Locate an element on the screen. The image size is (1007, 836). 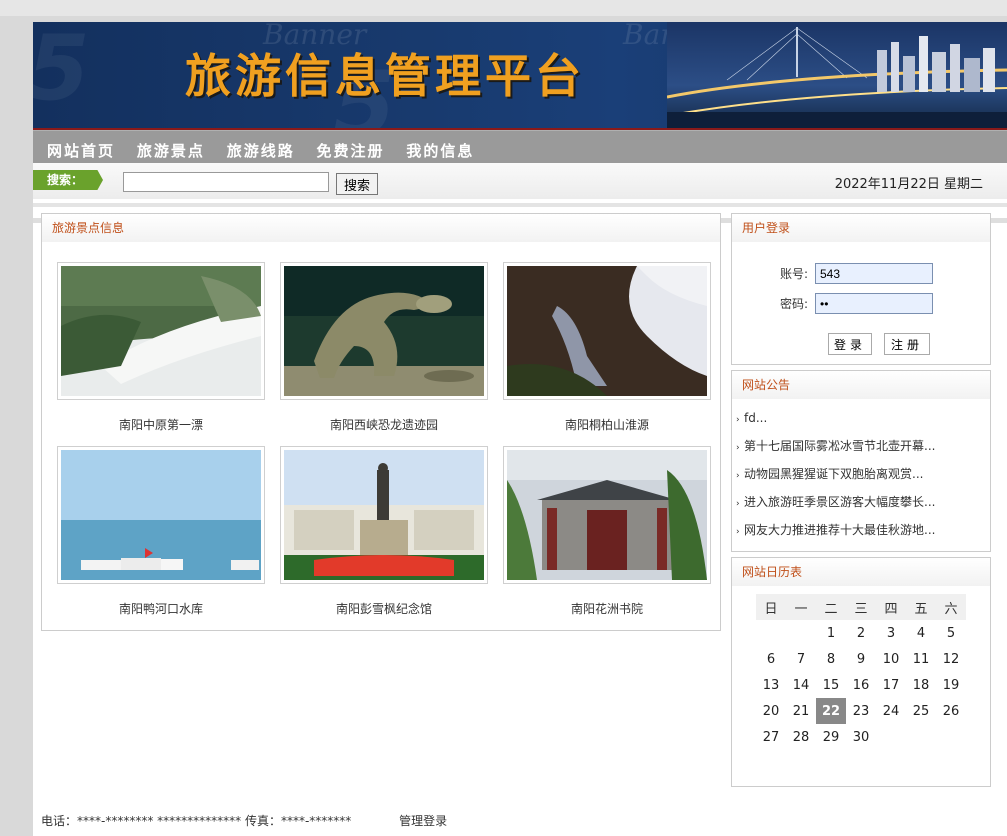
password-label: 密码: is located at coordinates (794, 304).